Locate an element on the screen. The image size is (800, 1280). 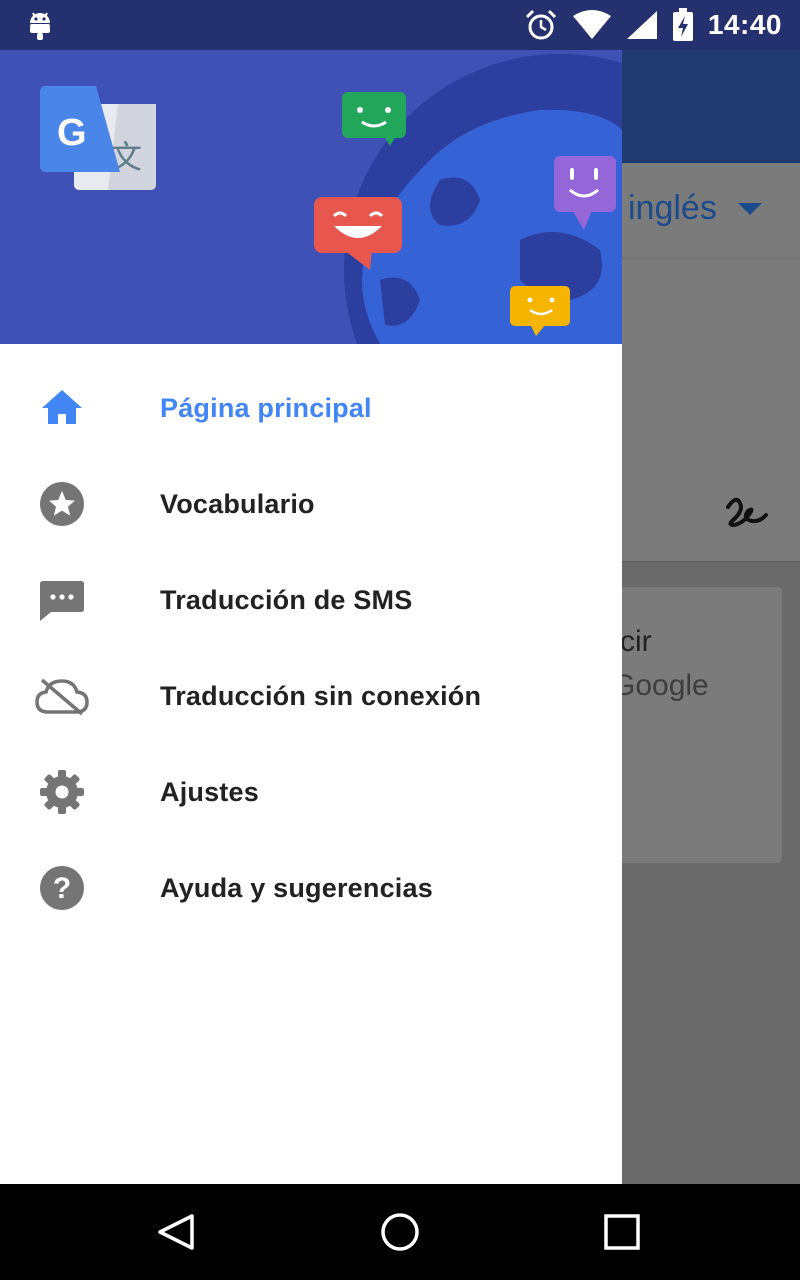
battery-charging-icon is located at coordinates (682, 24).